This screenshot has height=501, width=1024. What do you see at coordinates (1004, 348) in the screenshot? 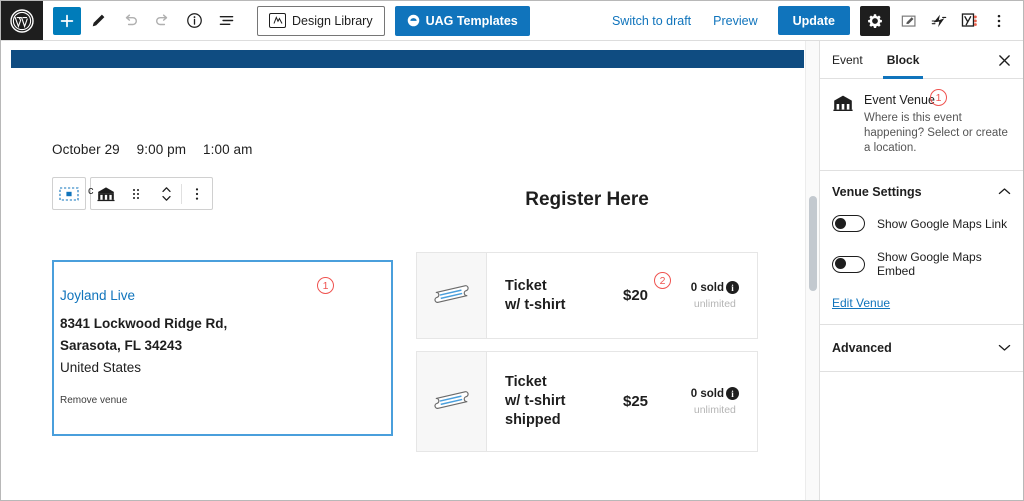
I see `chevron-down-icon` at bounding box center [1004, 348].